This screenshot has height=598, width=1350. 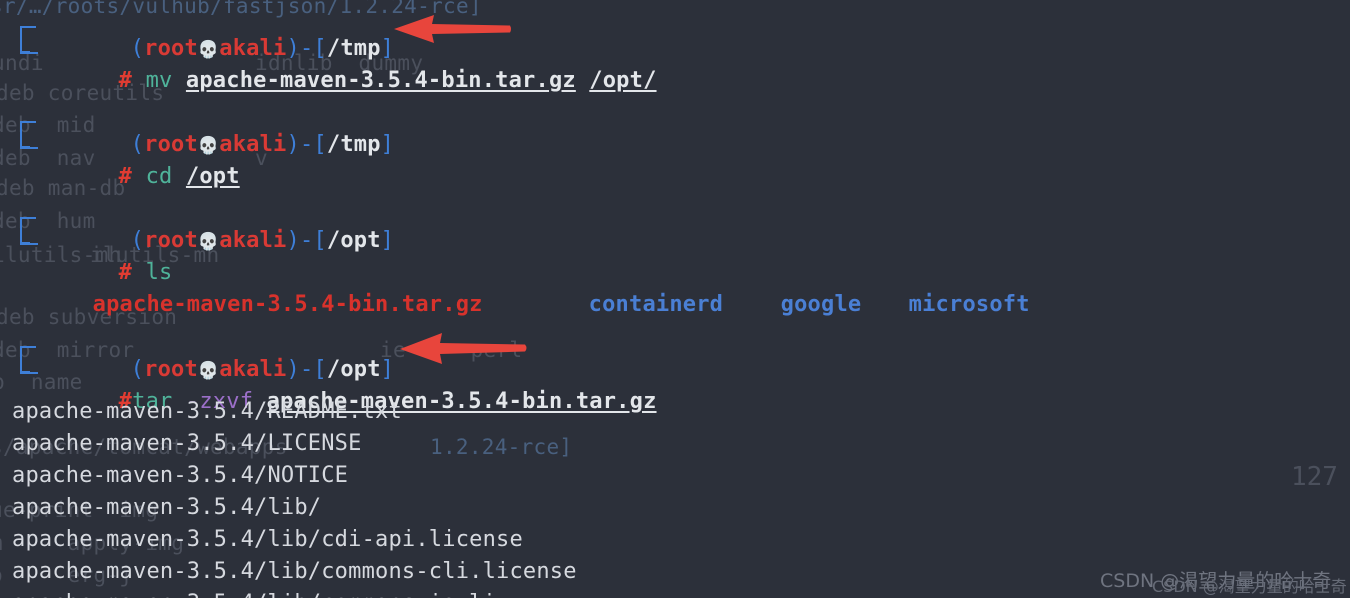 I want to click on annotation-arrow-tmp, so click(x=452, y=29).